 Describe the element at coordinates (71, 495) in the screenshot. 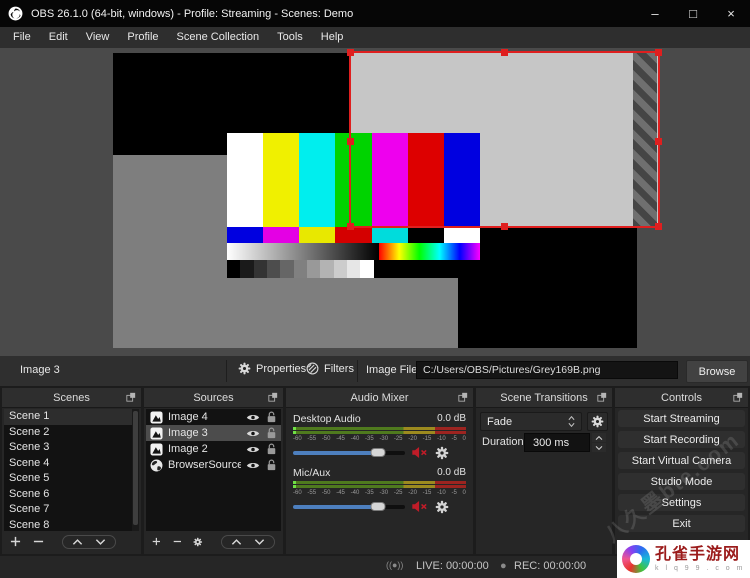

I see `scene-list-item: Scene 6` at that location.